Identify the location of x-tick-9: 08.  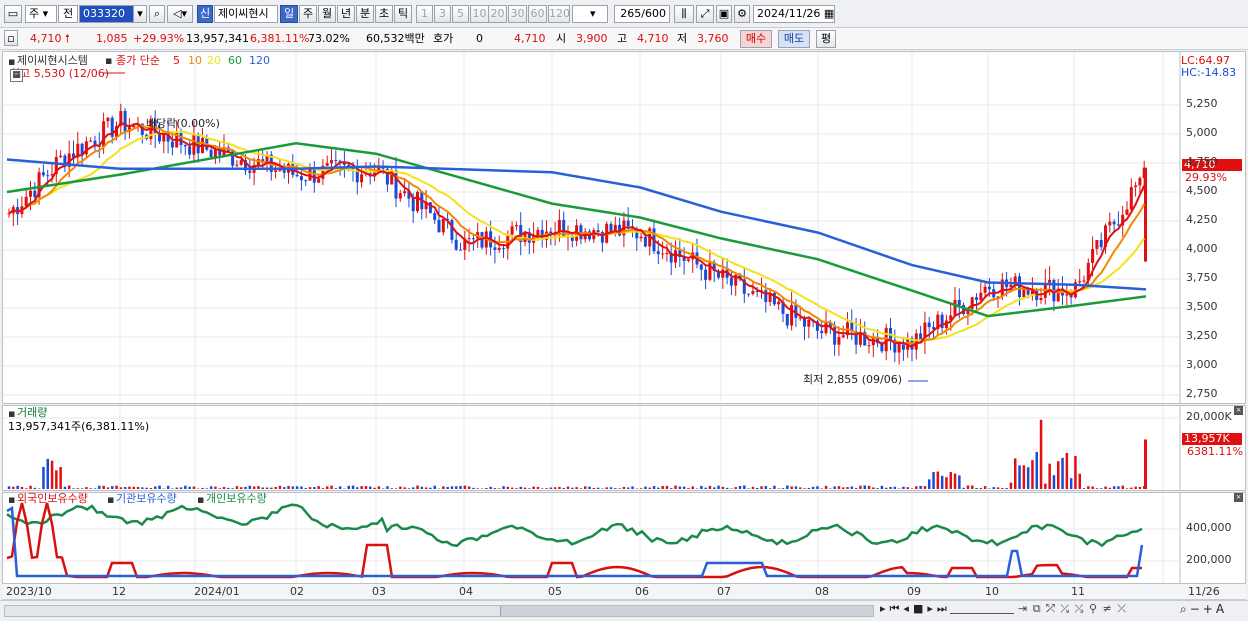
(822, 591).